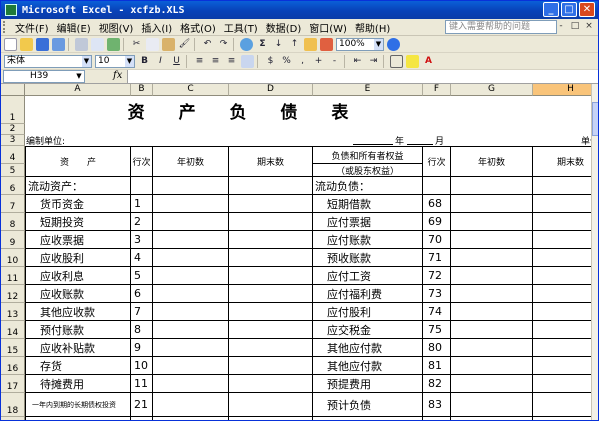 Image resolution: width=599 pixels, height=421 pixels. I want to click on font-name-select: 宋体 ▼, so click(48, 61).